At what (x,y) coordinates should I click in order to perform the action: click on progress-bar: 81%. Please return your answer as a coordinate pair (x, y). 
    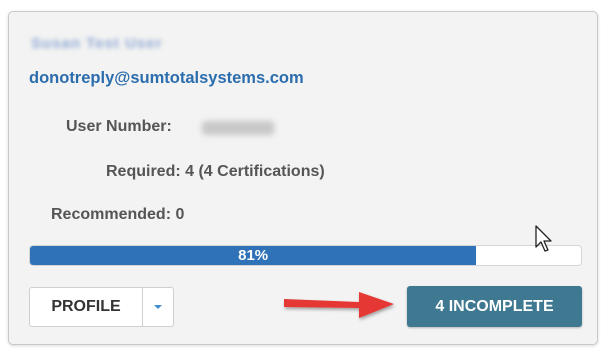
    Looking at the image, I should click on (305, 255).